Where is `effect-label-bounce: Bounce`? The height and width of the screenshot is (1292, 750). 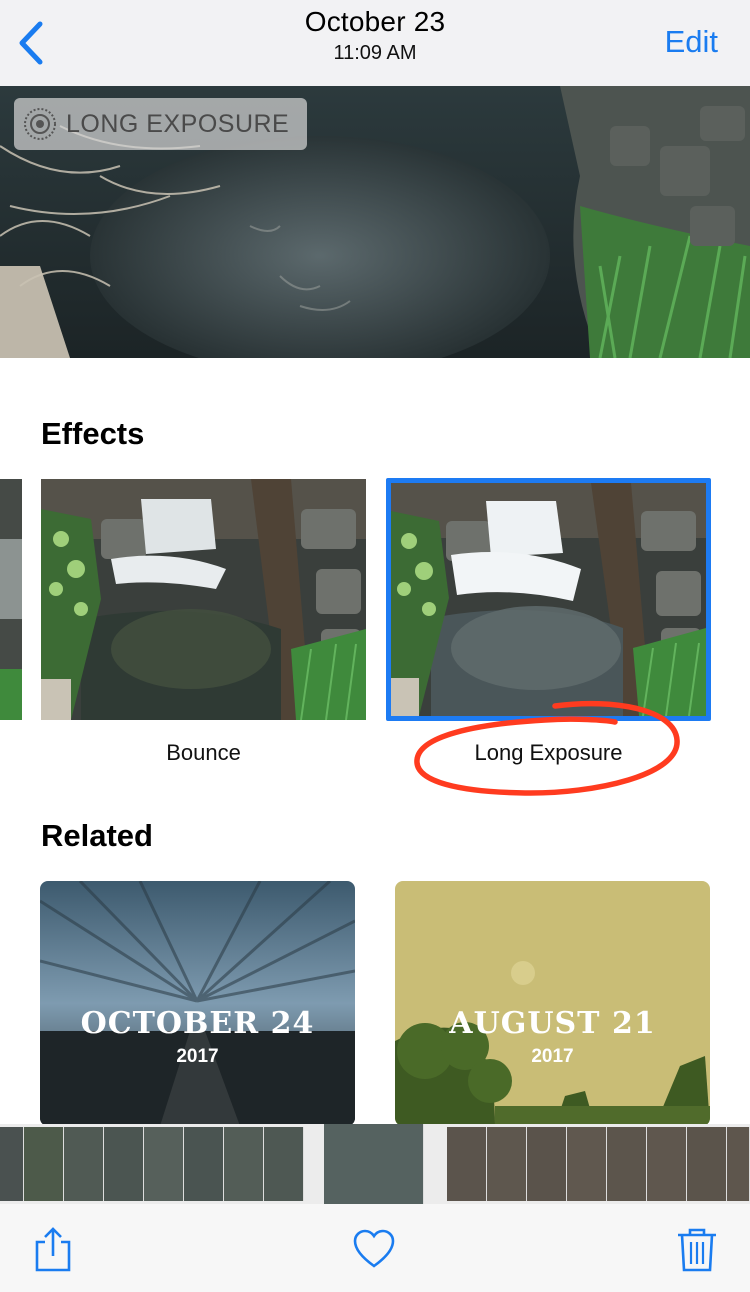 effect-label-bounce: Bounce is located at coordinates (203, 752).